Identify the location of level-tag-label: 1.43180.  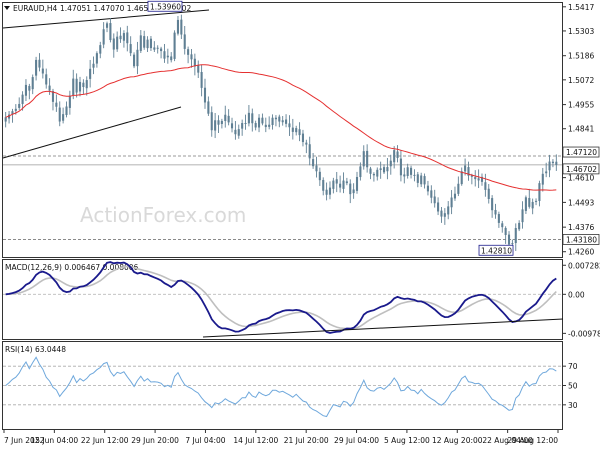
(581, 239).